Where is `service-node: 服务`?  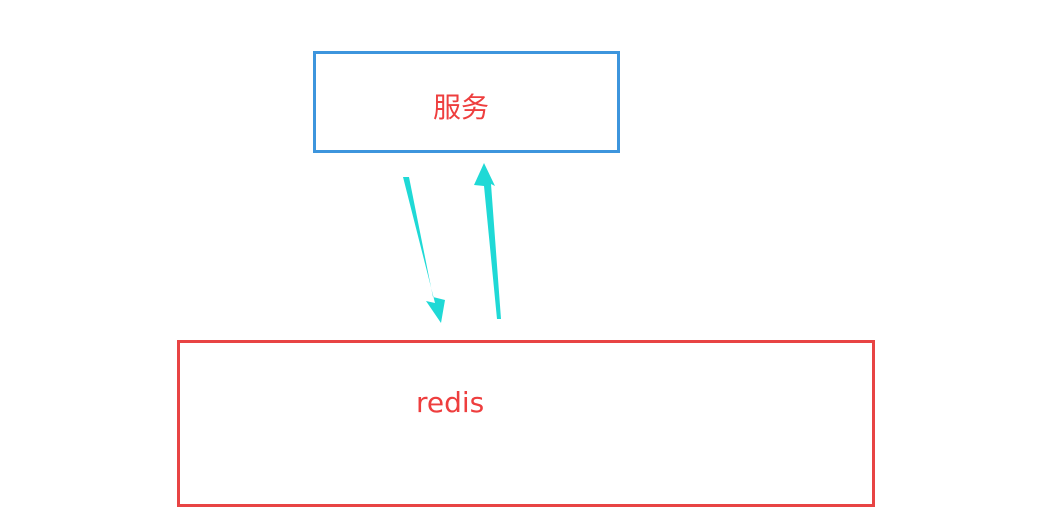 service-node: 服务 is located at coordinates (466, 102).